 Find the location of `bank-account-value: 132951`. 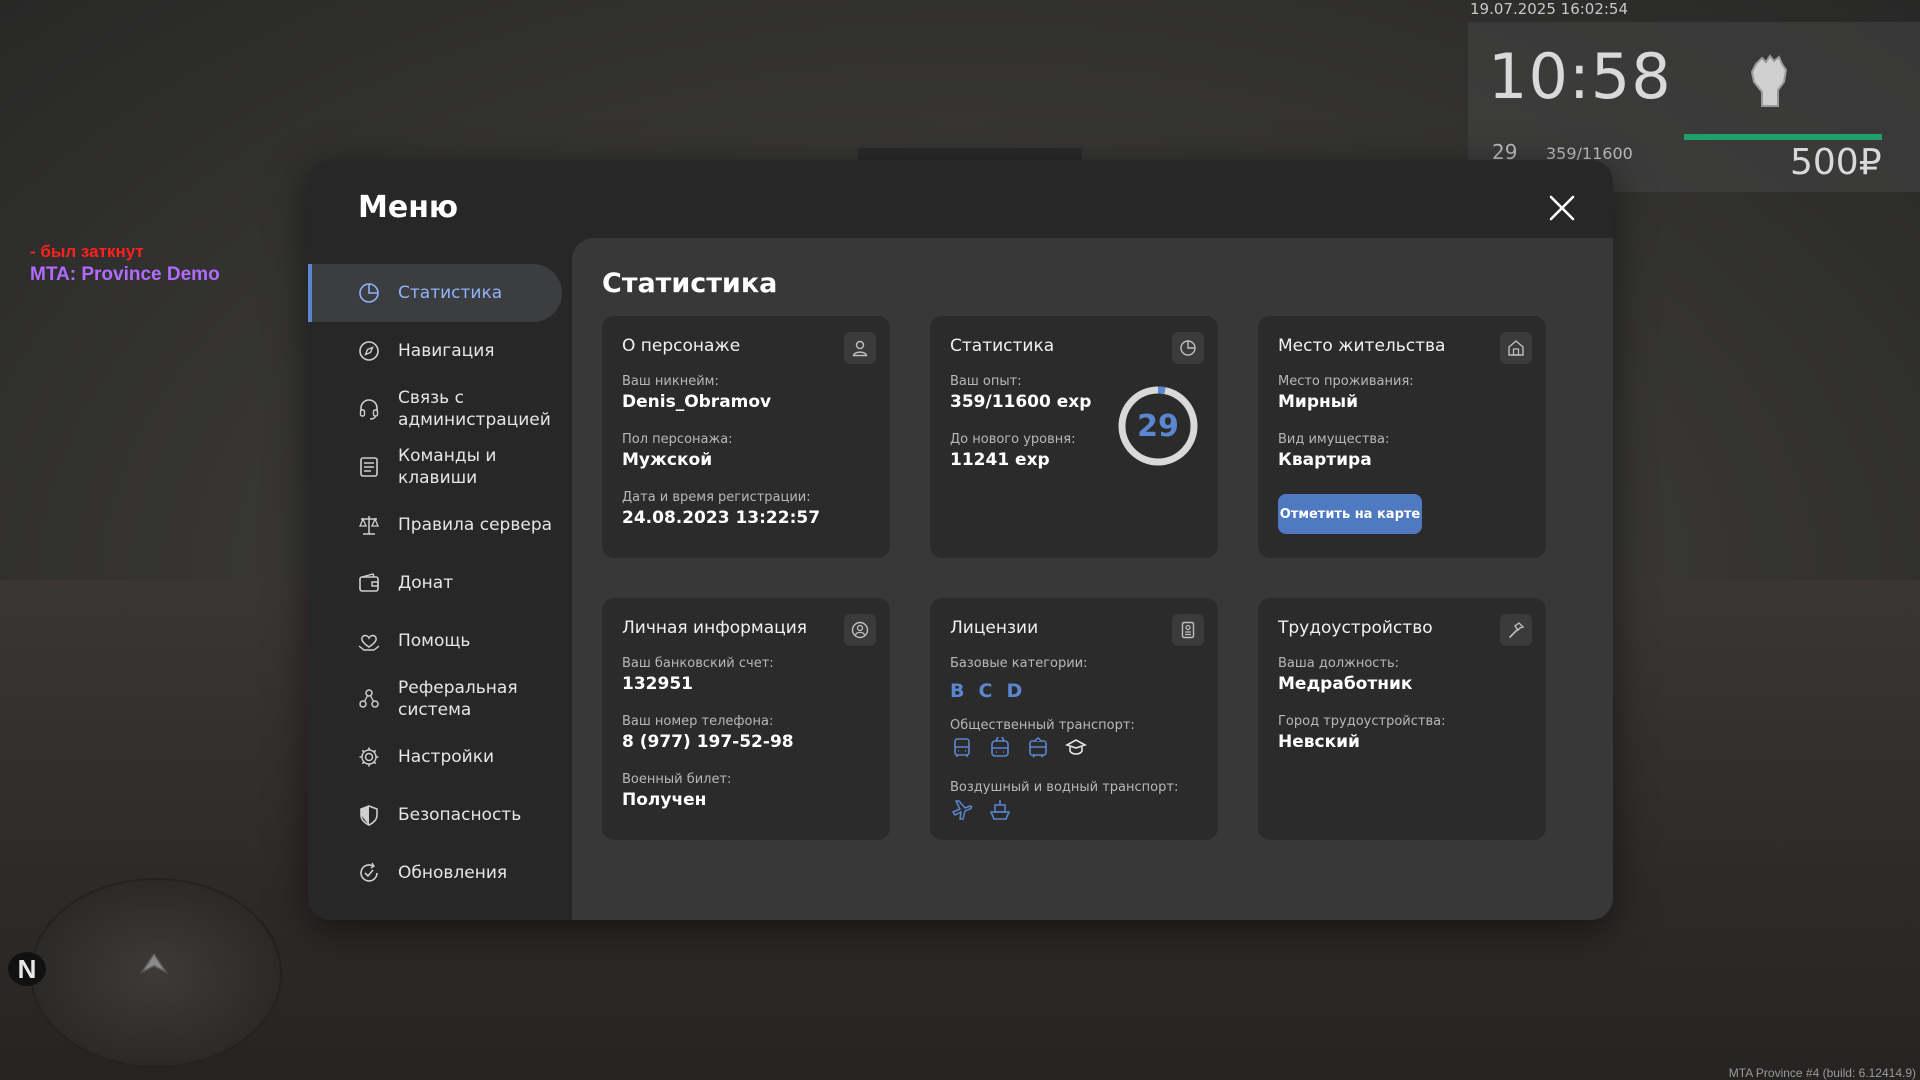

bank-account-value: 132951 is located at coordinates (657, 684).